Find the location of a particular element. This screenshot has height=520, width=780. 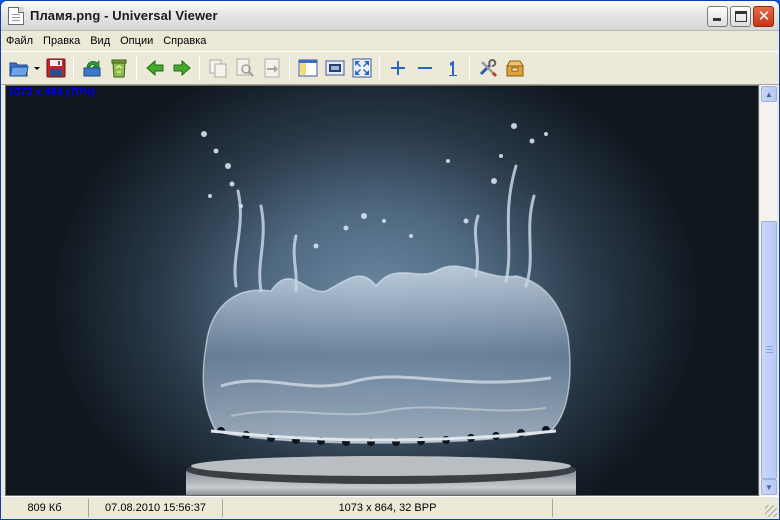

arrow-down-icon: ▼ is located at coordinates (769, 487).